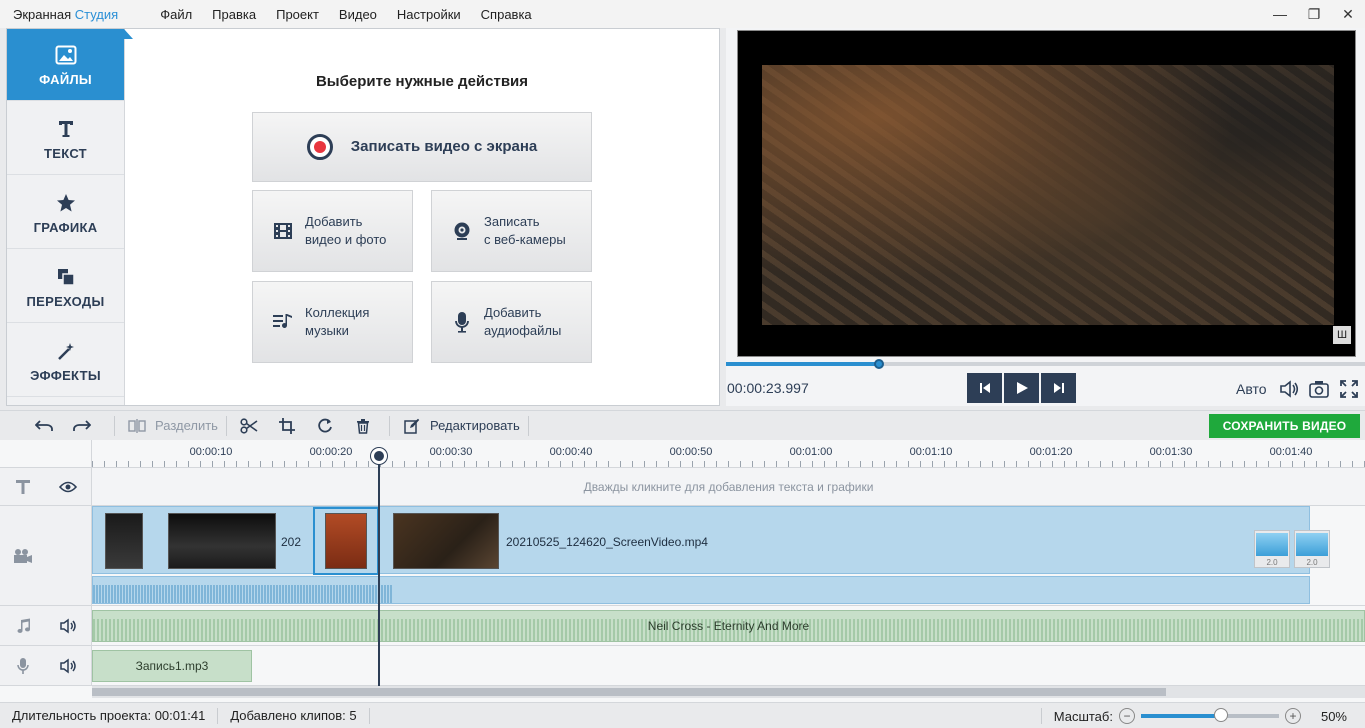 Image resolution: width=1365 pixels, height=728 pixels. What do you see at coordinates (234, 14) in the screenshot?
I see `menu-edit: Правка` at bounding box center [234, 14].